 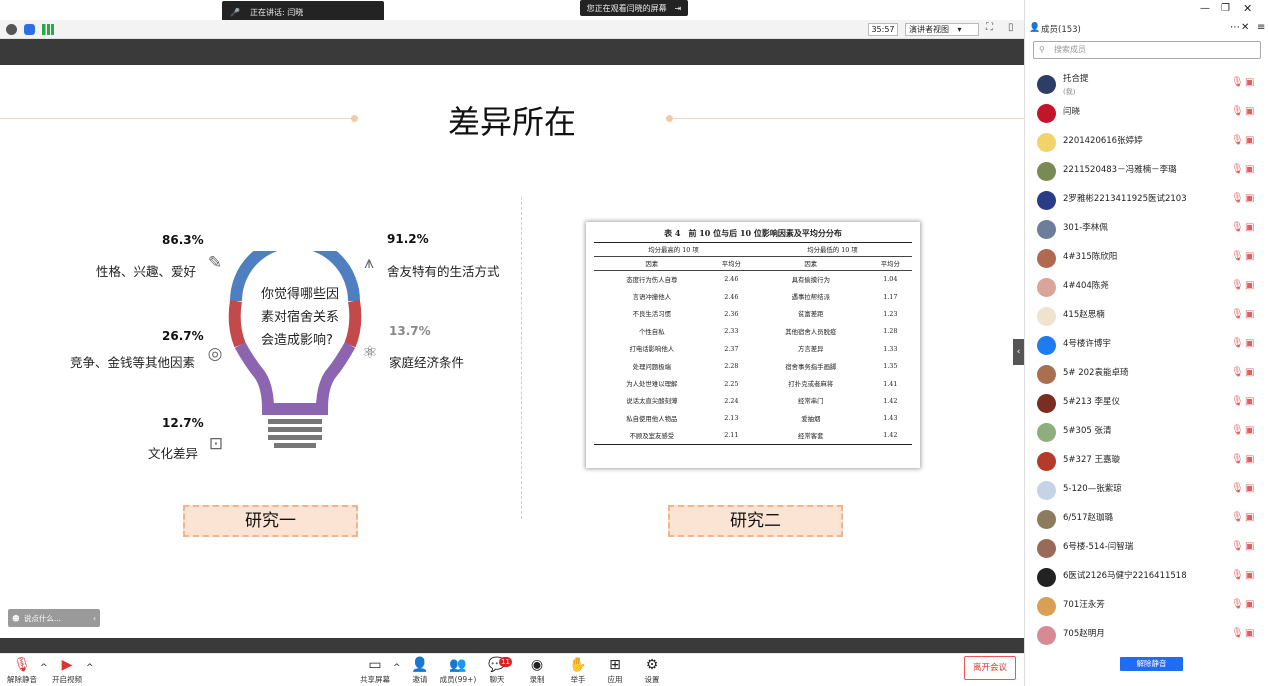 I want to click on member-row: 5#327 王嘉璇 🎙 ▣, so click(x=1146, y=461).